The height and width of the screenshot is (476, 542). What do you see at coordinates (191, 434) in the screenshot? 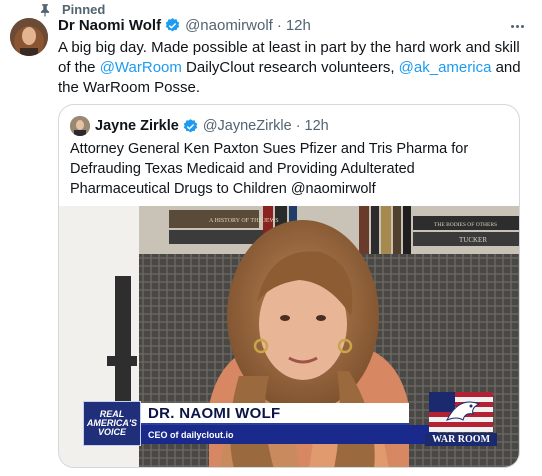
I see `guest-title: CEO of dailyclout.io` at bounding box center [191, 434].